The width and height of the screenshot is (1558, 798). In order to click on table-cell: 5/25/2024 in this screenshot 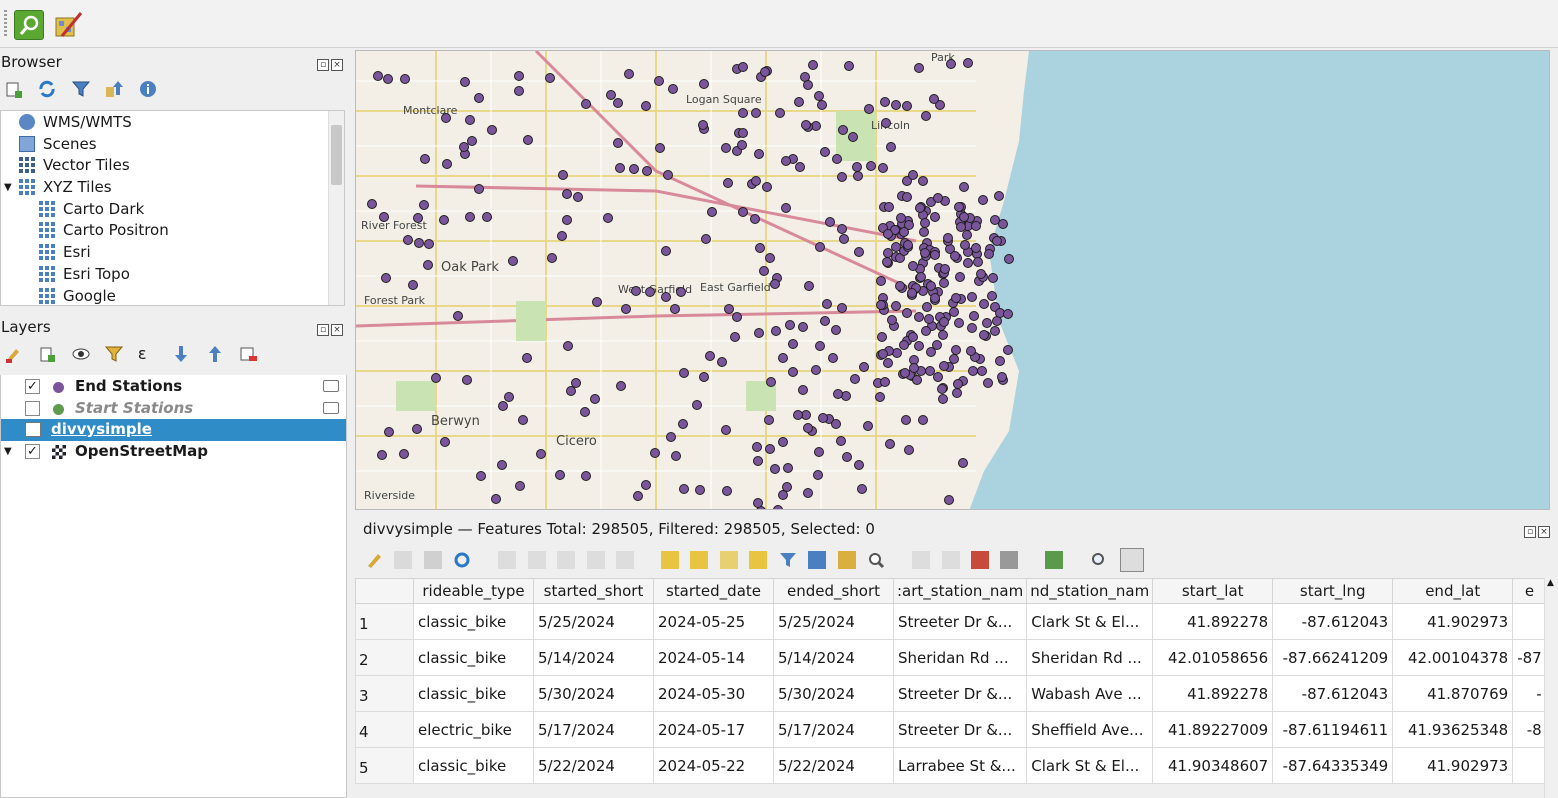, I will do `click(593, 621)`.